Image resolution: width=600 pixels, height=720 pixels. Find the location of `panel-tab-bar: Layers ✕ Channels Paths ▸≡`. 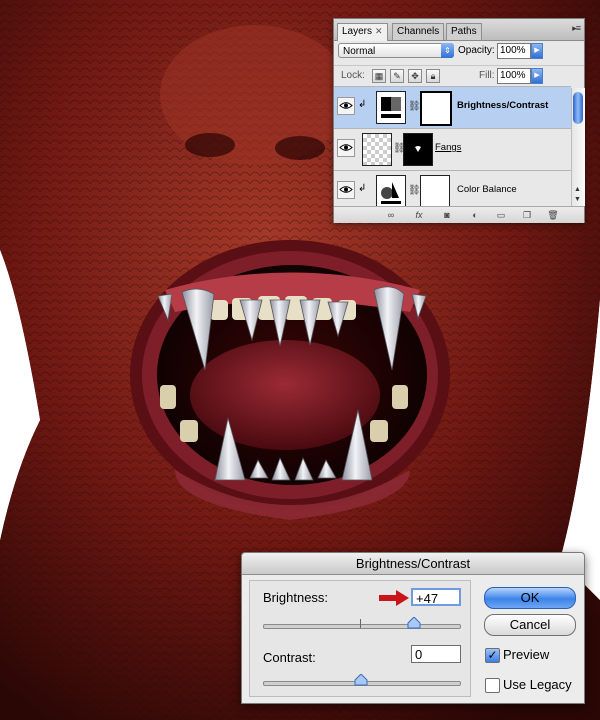

panel-tab-bar: Layers ✕ Channels Paths ▸≡ is located at coordinates (459, 30).